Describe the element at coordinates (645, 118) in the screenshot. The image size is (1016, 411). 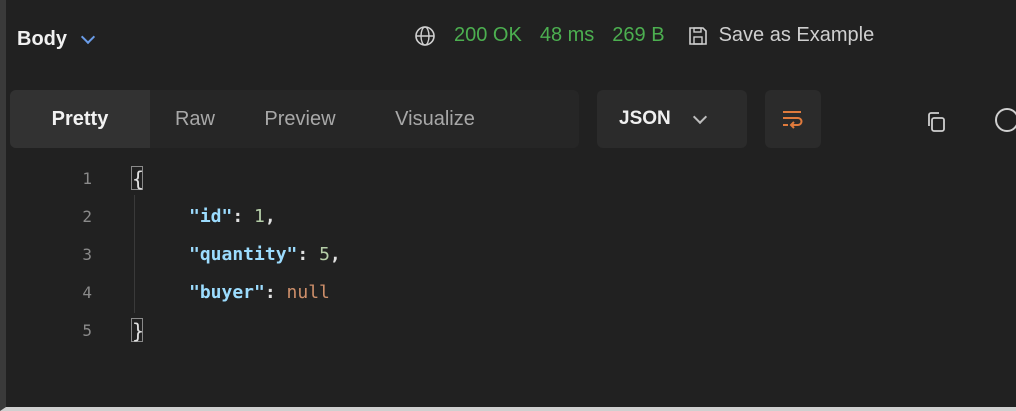
I see `format-label: JSON` at that location.